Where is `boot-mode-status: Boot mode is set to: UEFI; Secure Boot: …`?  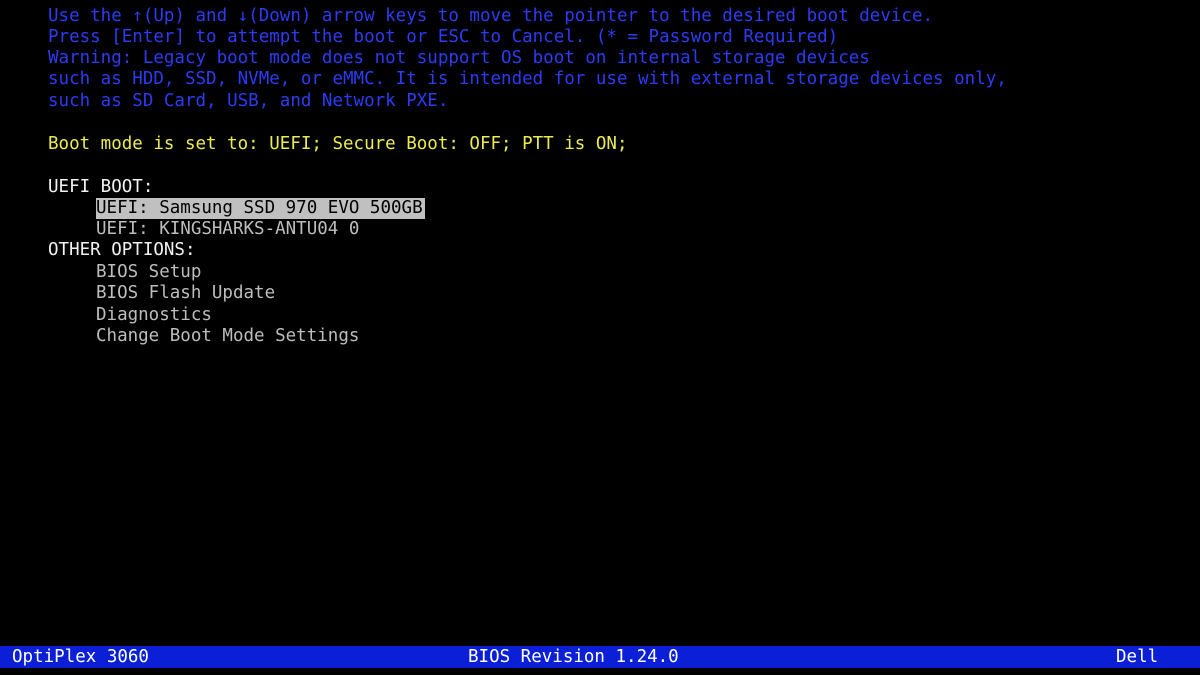
boot-mode-status: Boot mode is set to: UEFI; Secure Boot: … is located at coordinates (338, 144).